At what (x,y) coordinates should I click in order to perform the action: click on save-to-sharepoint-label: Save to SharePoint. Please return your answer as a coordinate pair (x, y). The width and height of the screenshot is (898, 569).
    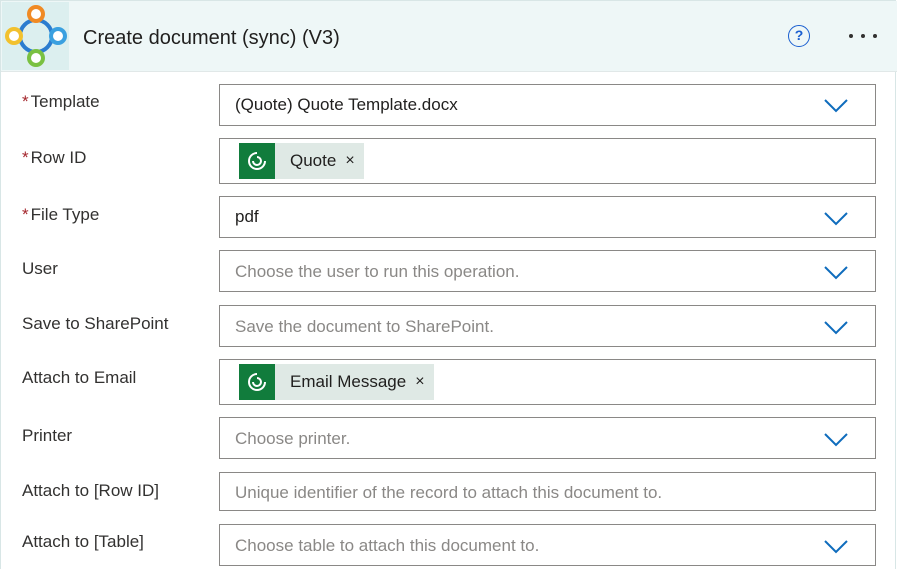
    Looking at the image, I should click on (95, 323).